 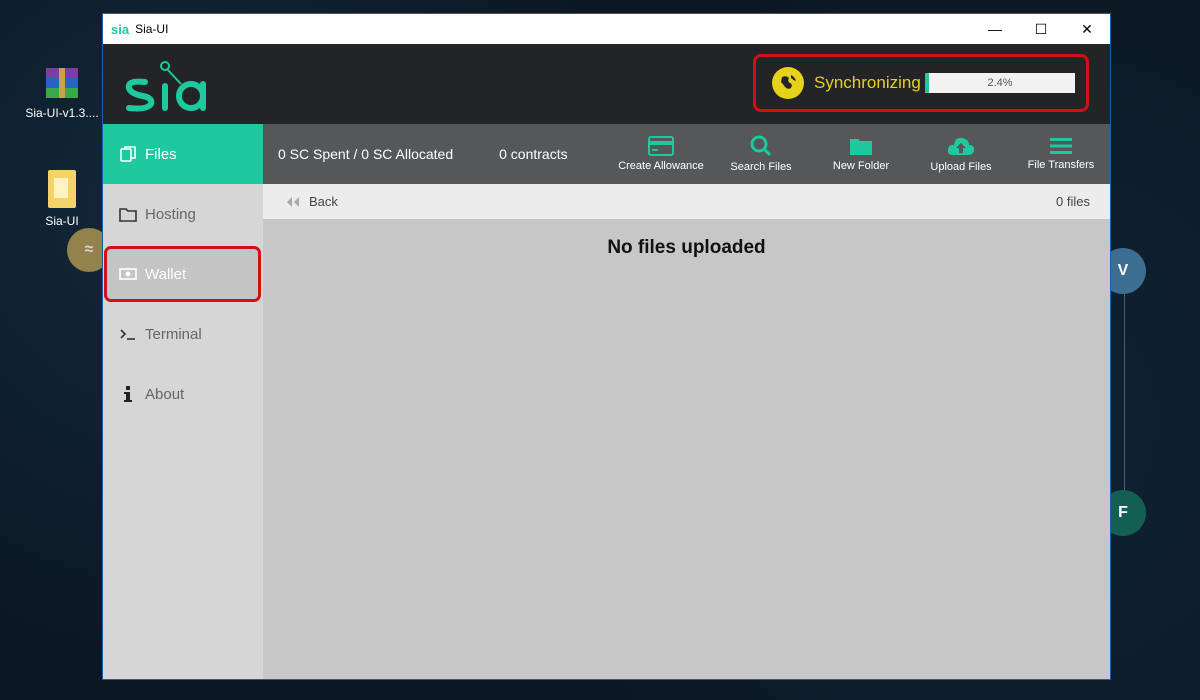 I want to click on file-browser-bar: Back 0 files, so click(x=686, y=201).